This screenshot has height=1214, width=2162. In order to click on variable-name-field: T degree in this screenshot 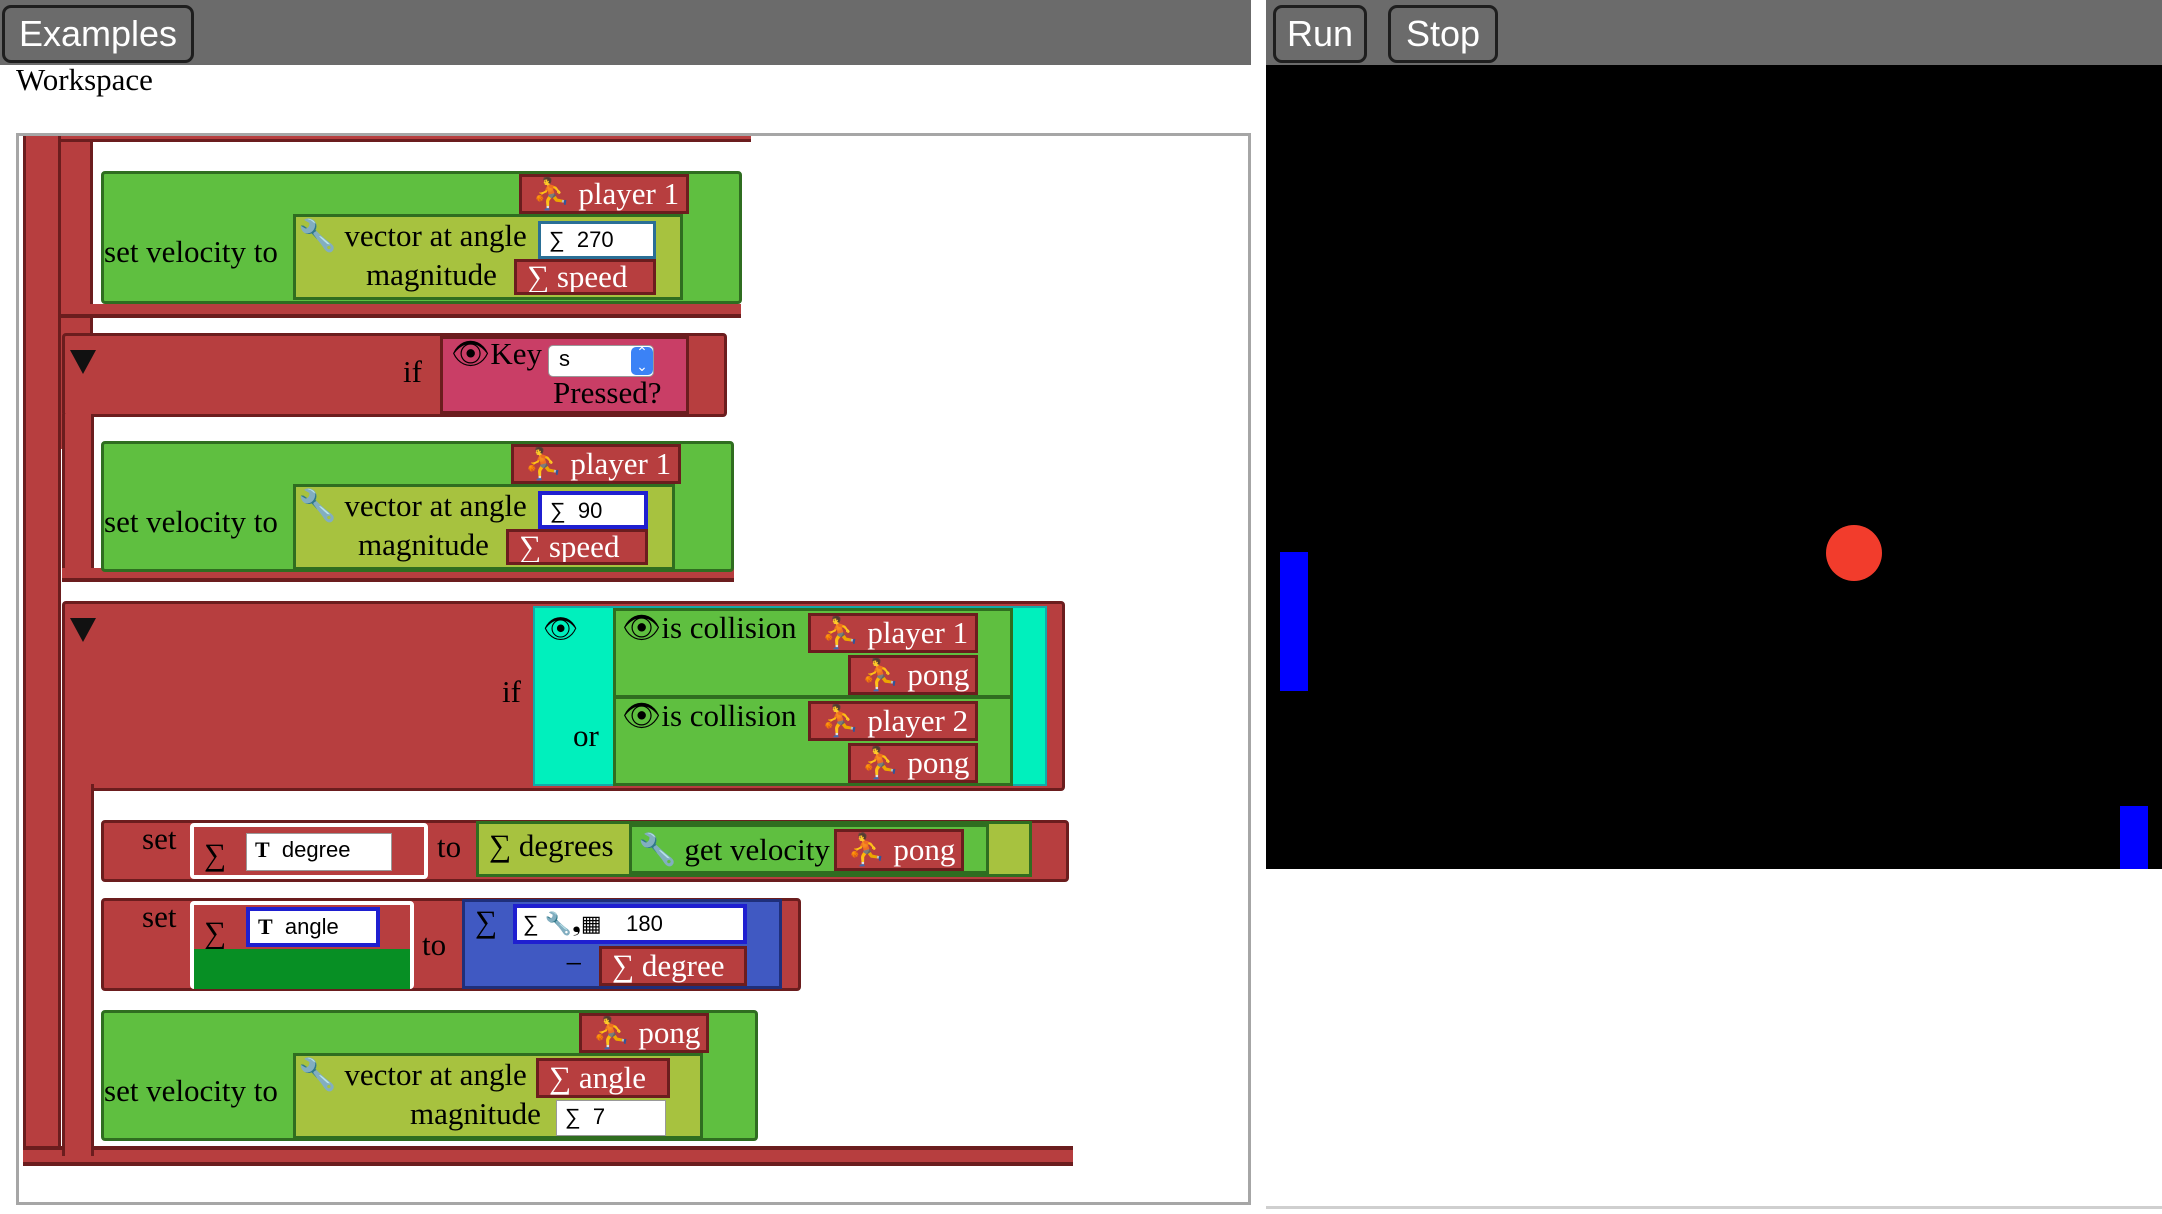, I will do `click(319, 852)`.